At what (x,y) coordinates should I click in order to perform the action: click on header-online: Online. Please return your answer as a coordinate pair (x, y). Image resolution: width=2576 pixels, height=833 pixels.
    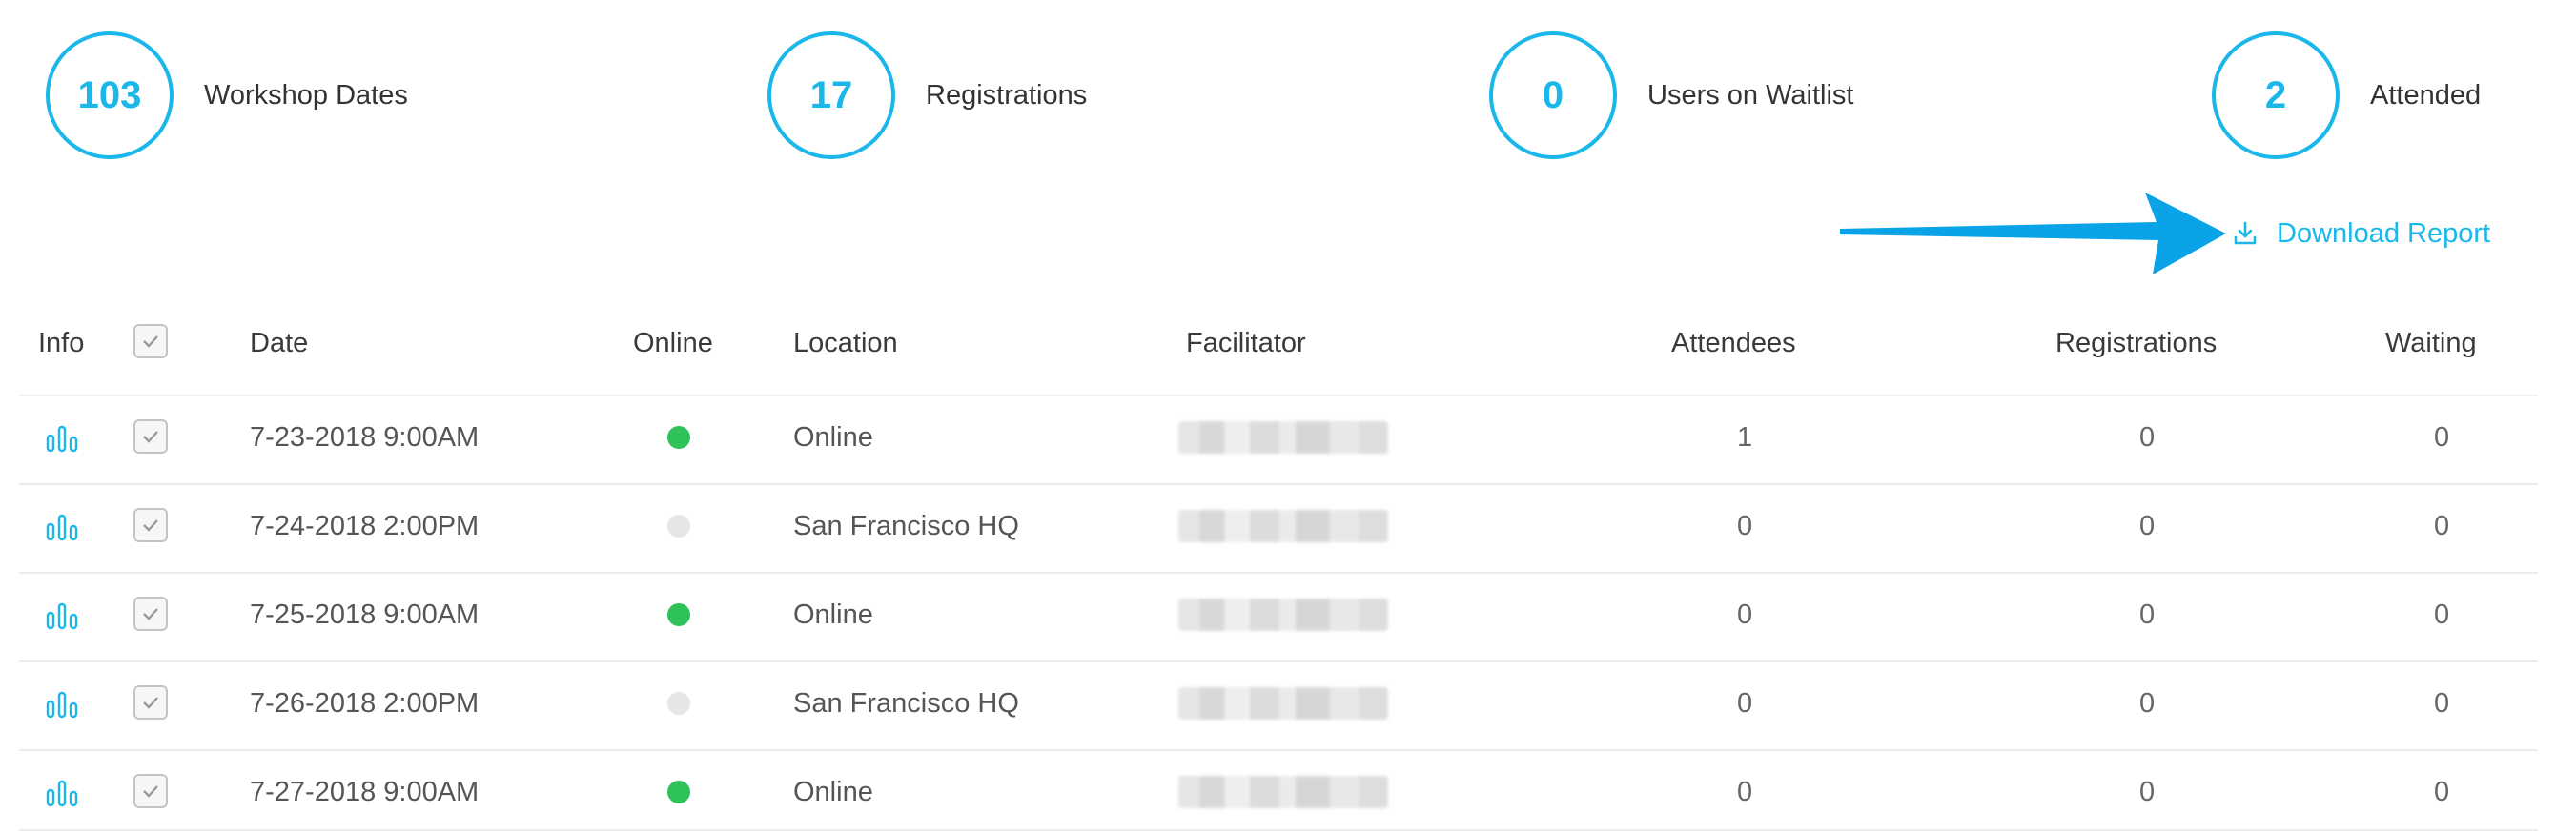
    Looking at the image, I should click on (673, 343).